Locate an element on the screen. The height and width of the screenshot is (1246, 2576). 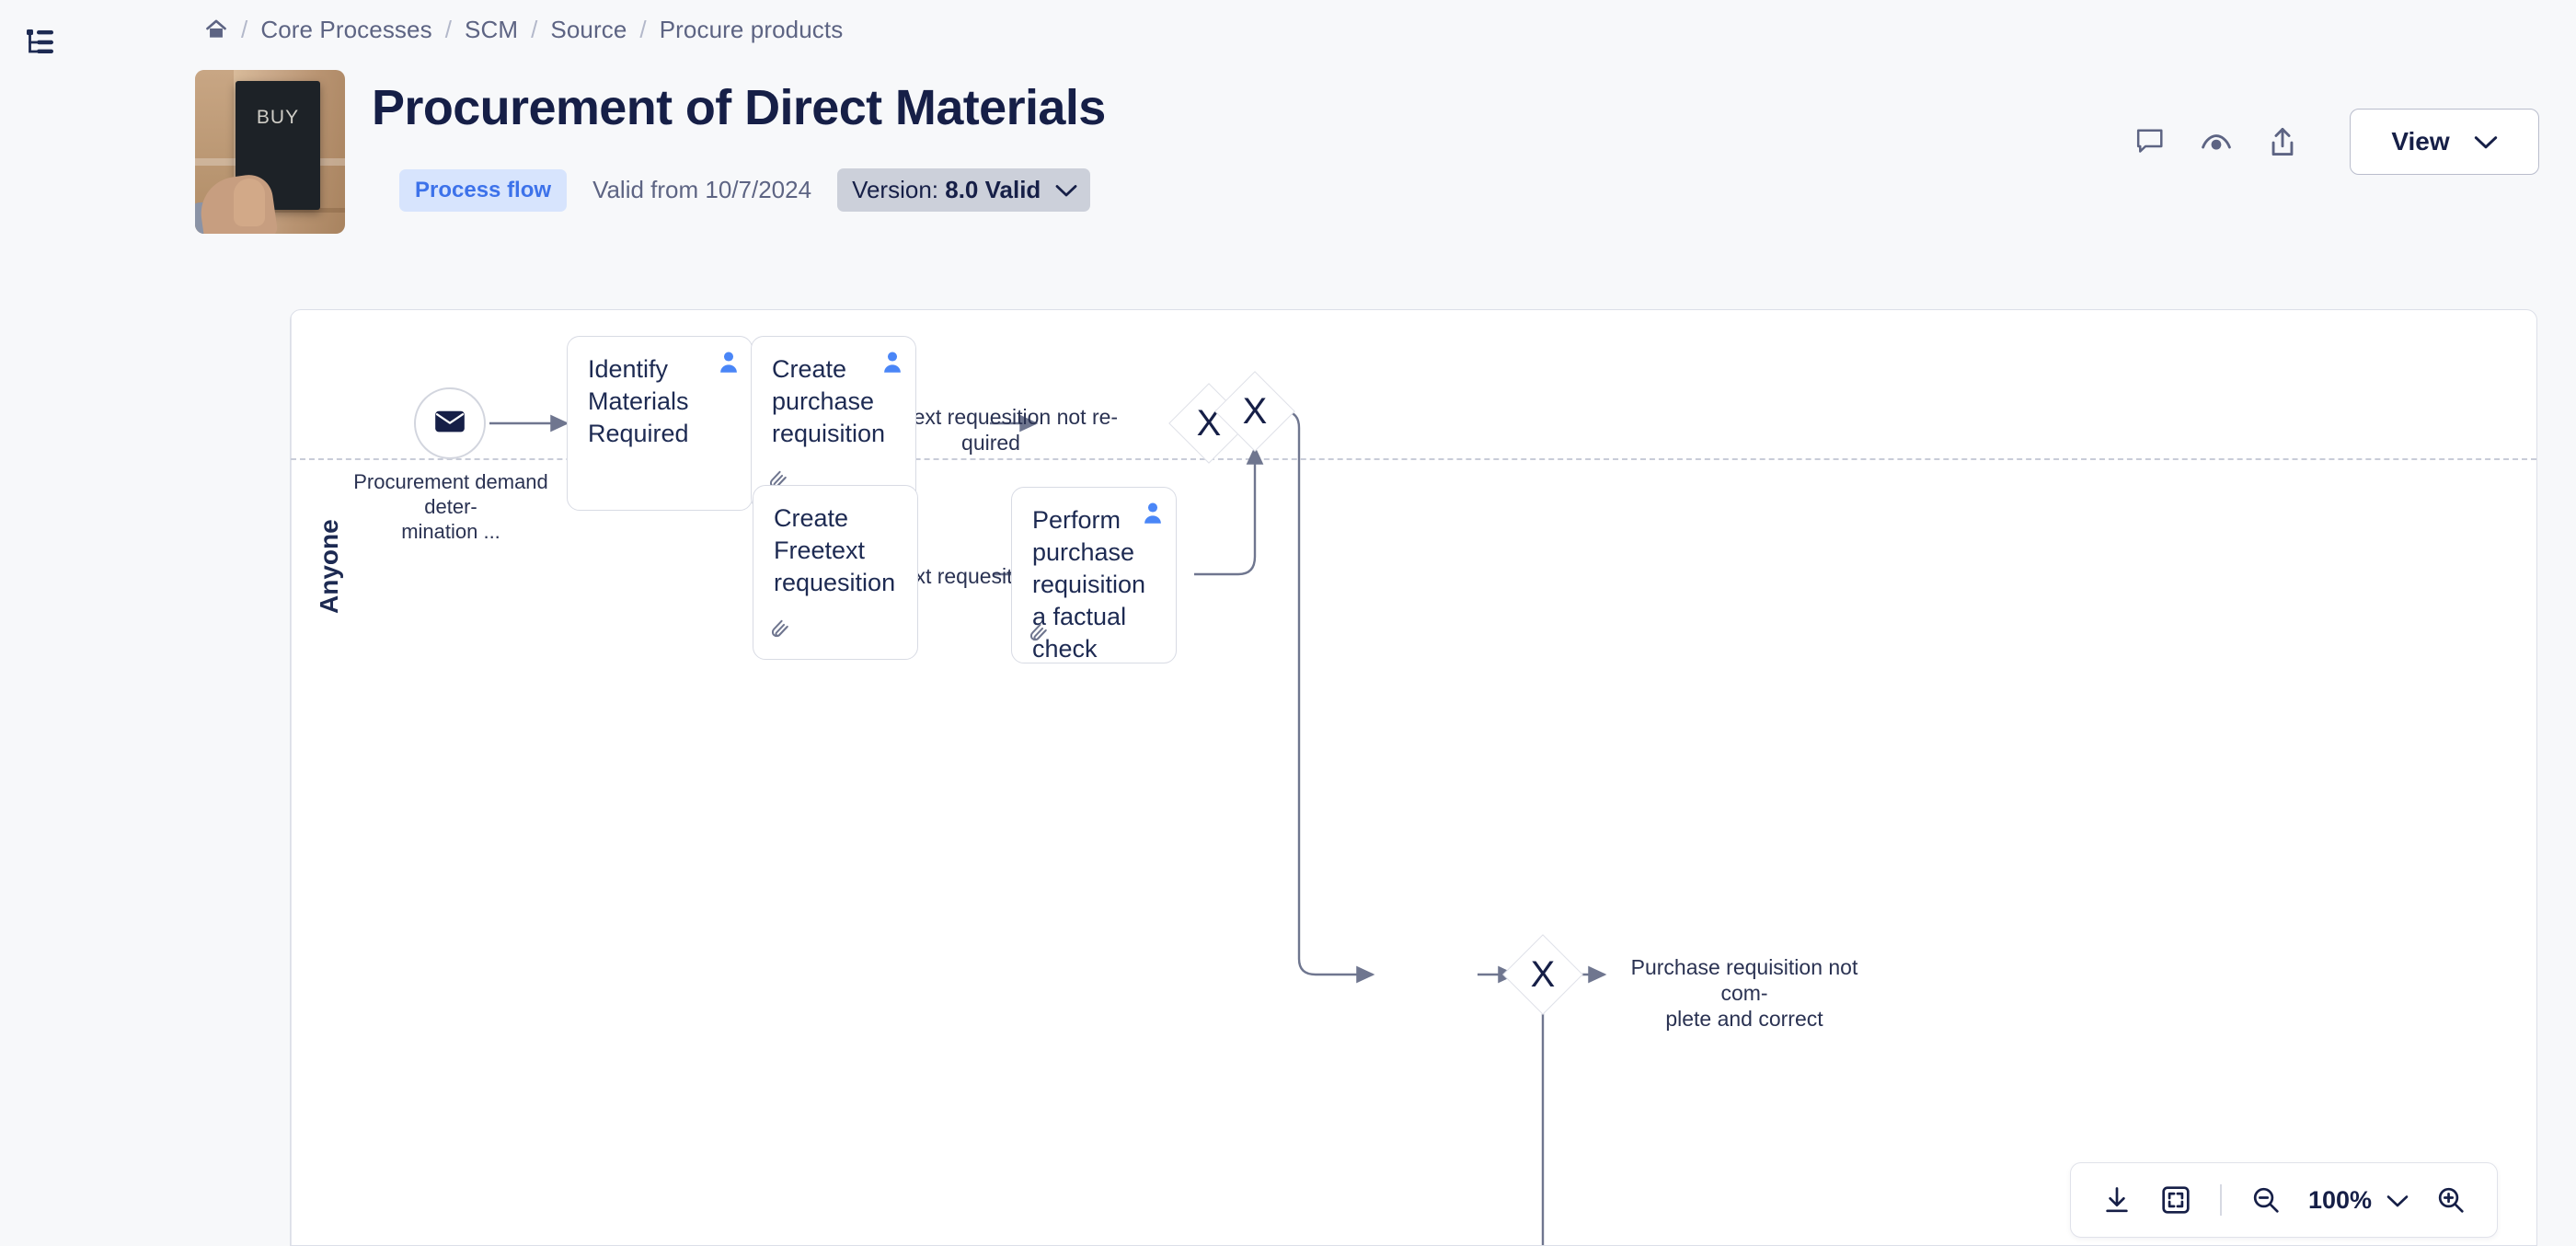
start-event is located at coordinates (450, 423).